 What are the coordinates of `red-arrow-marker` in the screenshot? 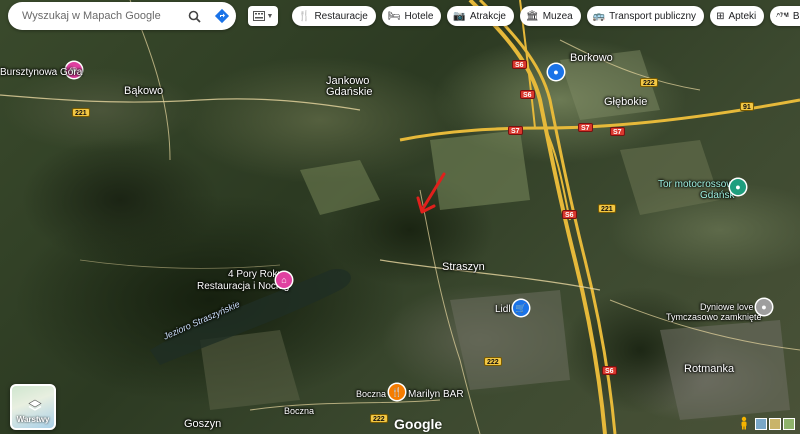 It's located at (431, 193).